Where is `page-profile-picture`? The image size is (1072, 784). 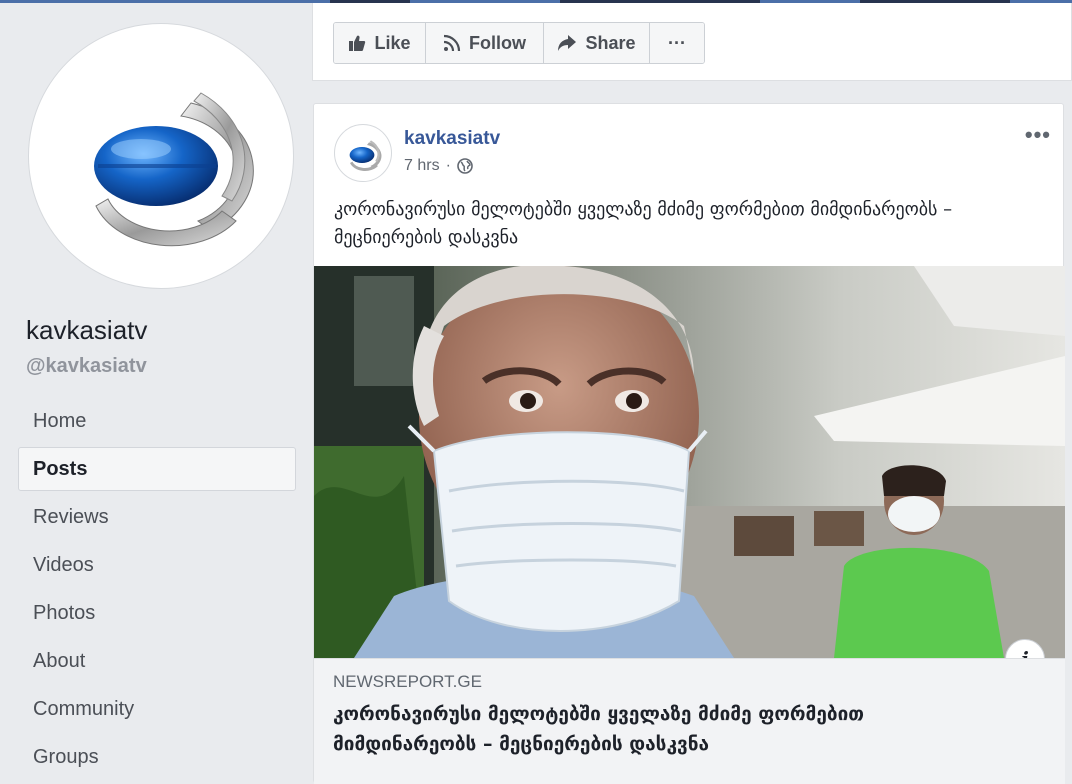
page-profile-picture is located at coordinates (161, 156).